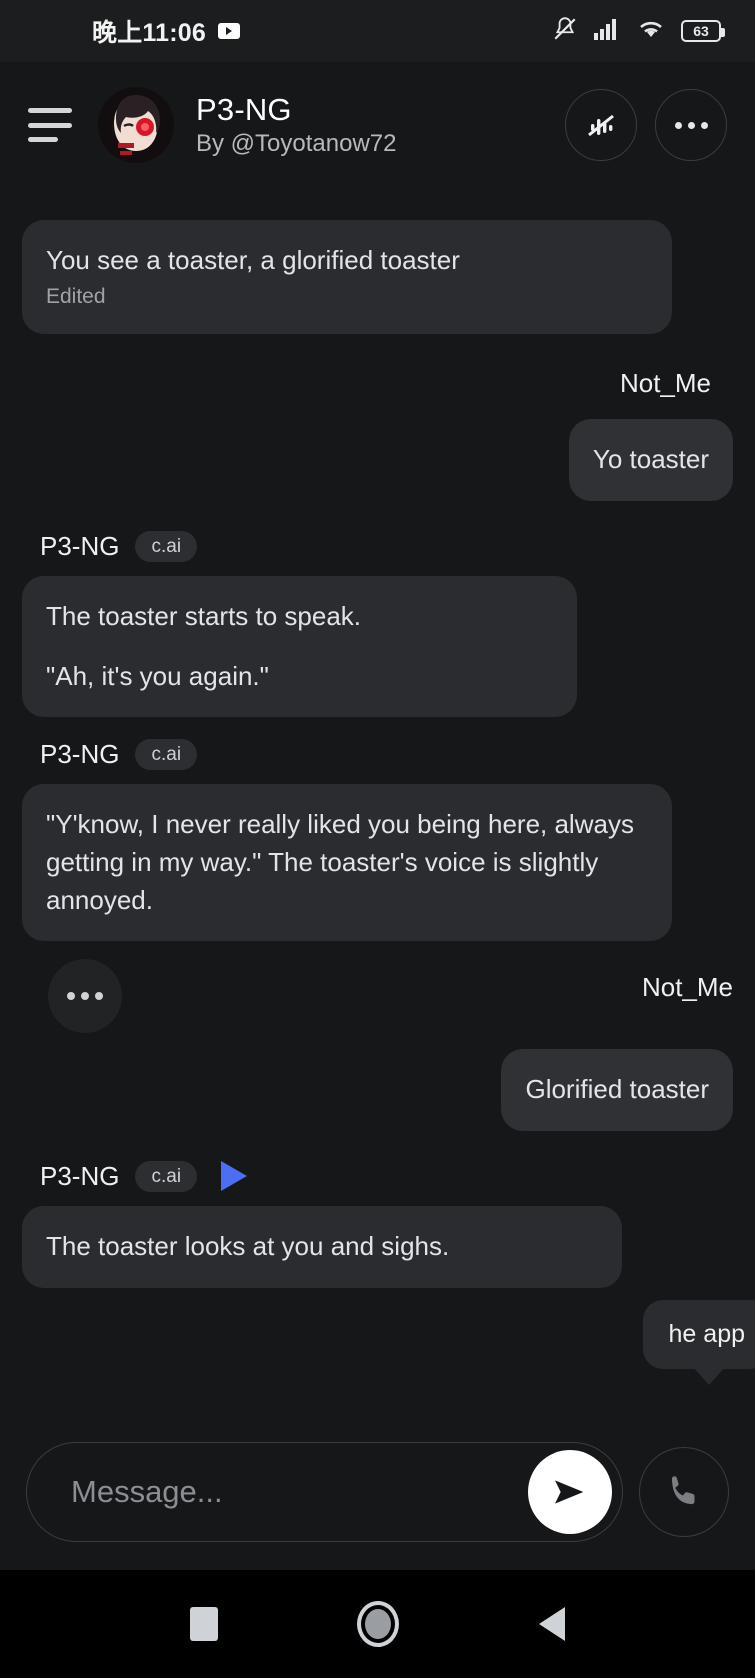  I want to click on status-bar-right: 63, so click(638, 31).